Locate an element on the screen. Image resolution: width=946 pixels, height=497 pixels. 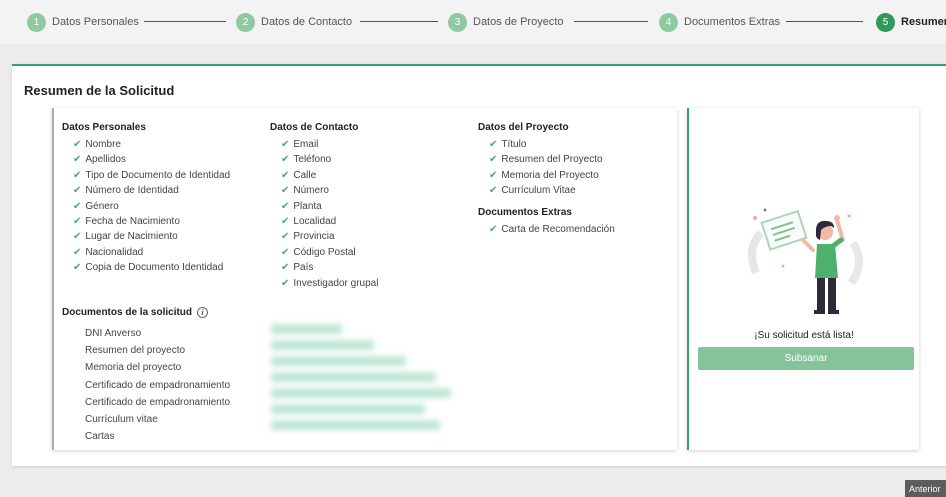
info-icon: i is located at coordinates (203, 312).